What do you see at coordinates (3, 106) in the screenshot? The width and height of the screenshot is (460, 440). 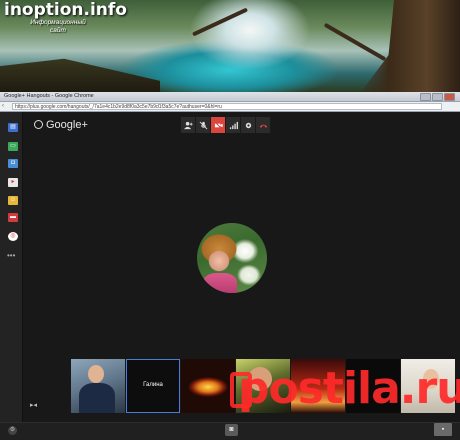 I see `back-icon: ‹` at bounding box center [3, 106].